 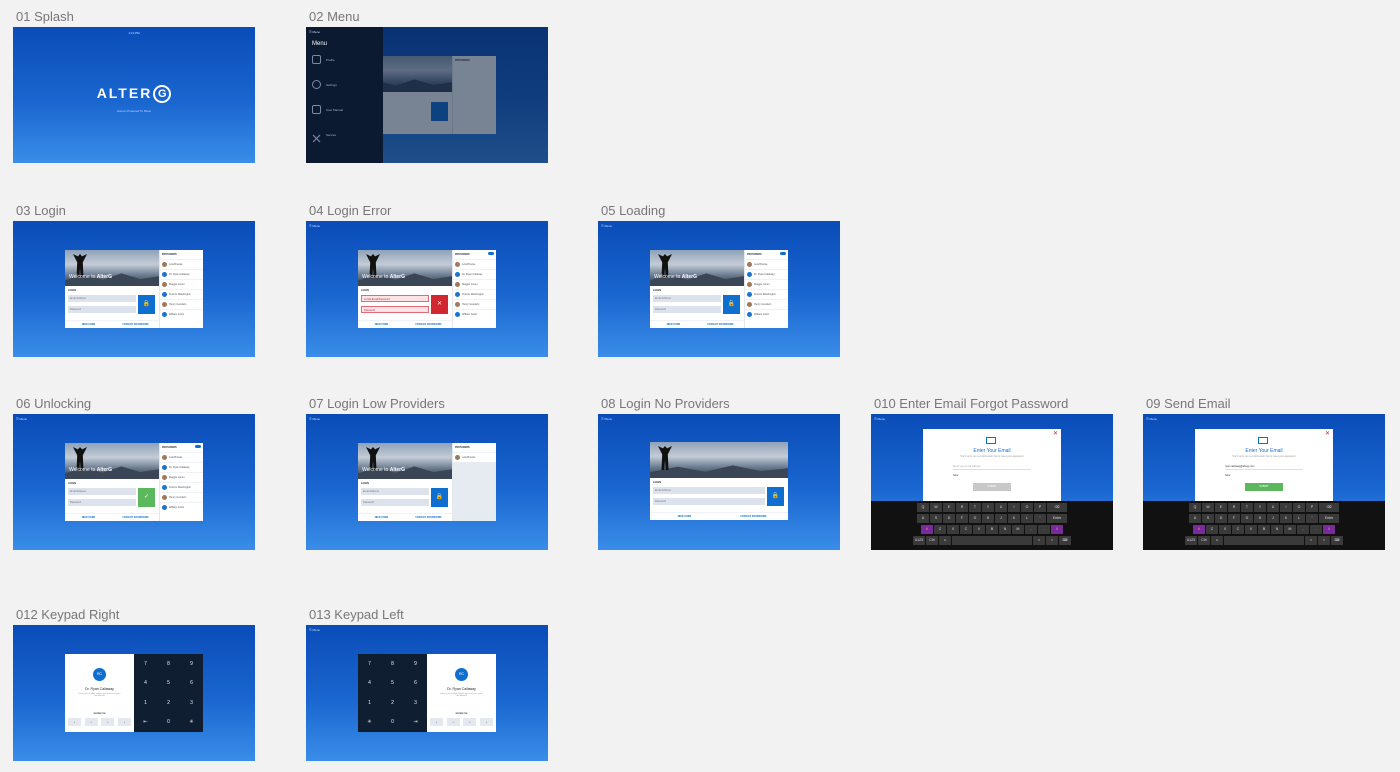 I want to click on key: V, so click(x=979, y=529).